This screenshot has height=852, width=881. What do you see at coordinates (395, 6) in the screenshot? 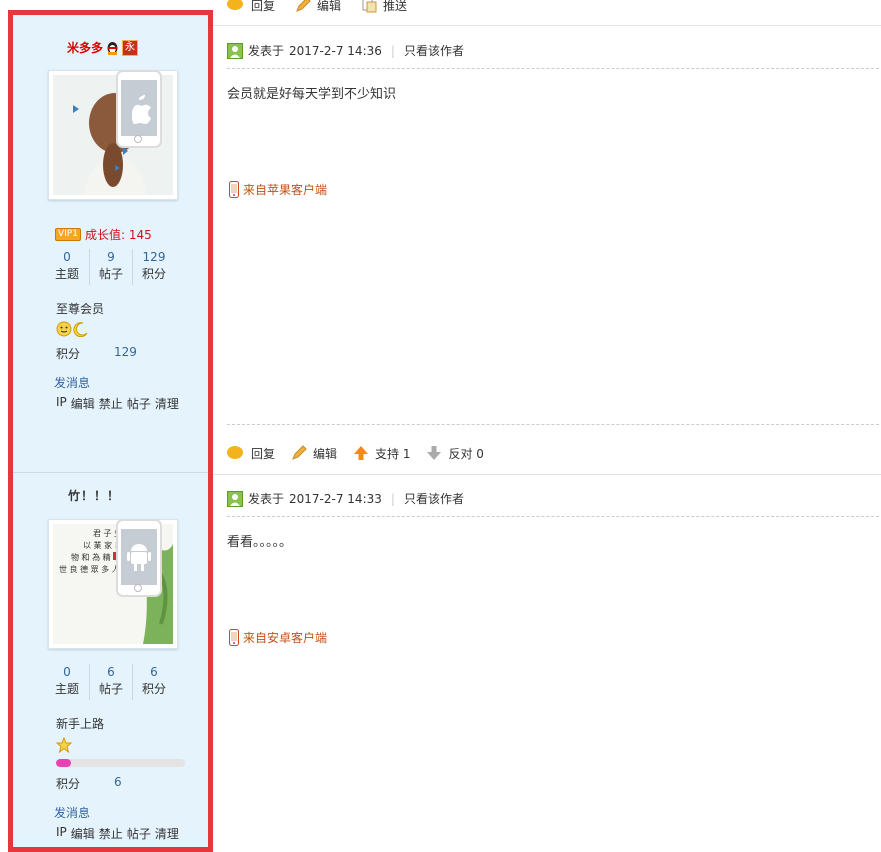
I see `push-label: 推送` at bounding box center [395, 6].